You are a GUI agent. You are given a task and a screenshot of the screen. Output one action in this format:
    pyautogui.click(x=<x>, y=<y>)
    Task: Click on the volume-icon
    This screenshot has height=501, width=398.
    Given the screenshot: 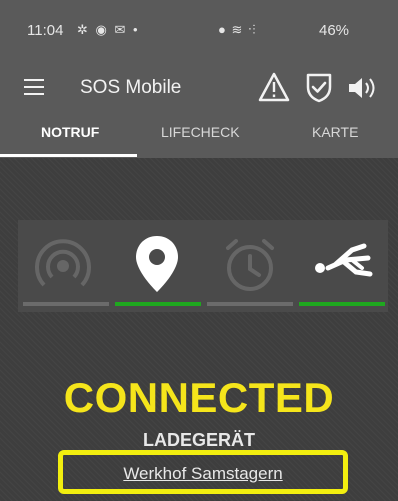 What is the action you would take?
    pyautogui.click(x=363, y=88)
    